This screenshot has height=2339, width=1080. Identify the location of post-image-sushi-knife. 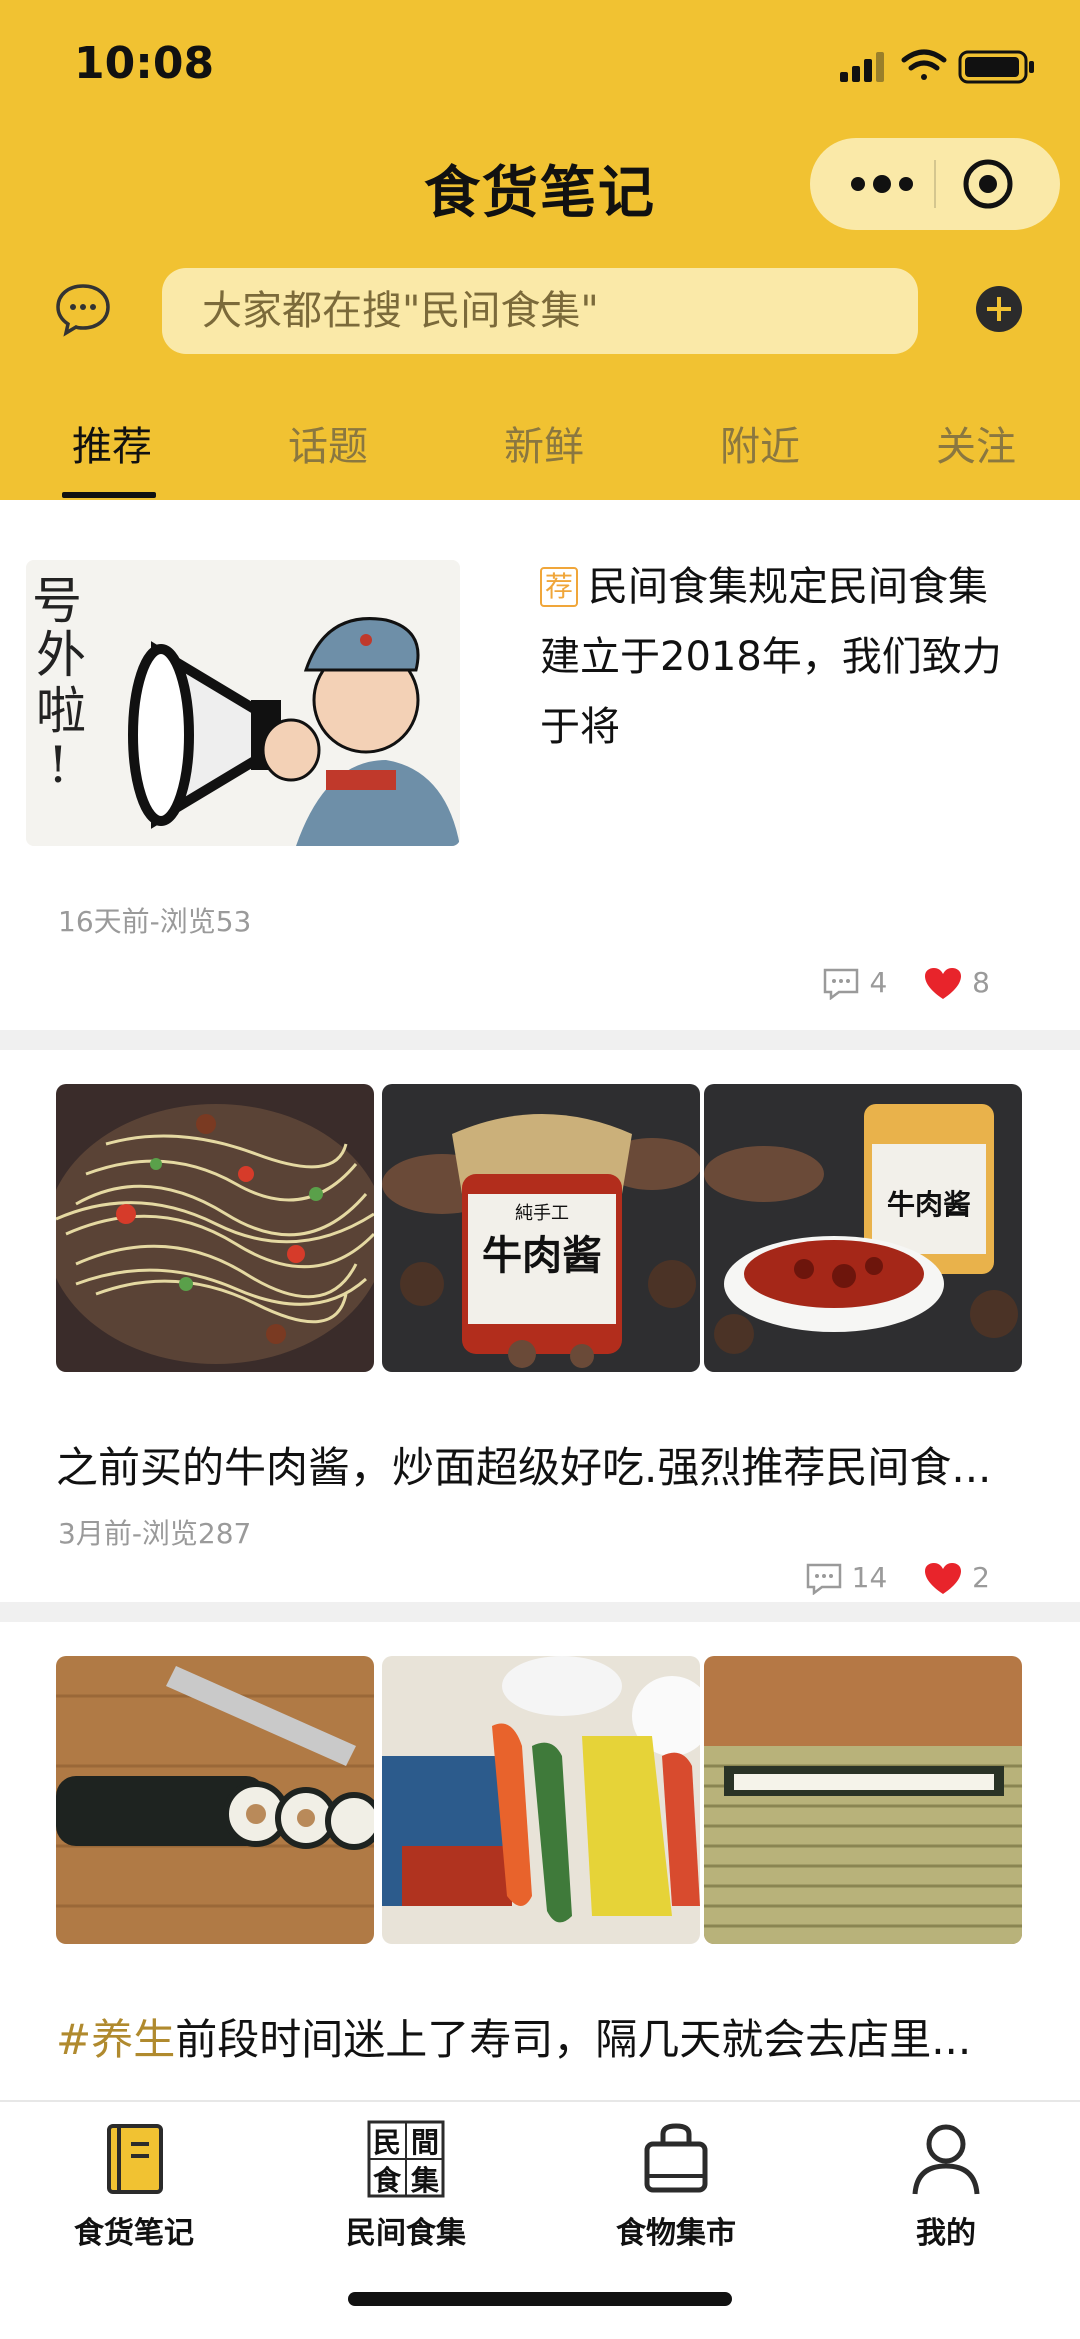
(215, 1800).